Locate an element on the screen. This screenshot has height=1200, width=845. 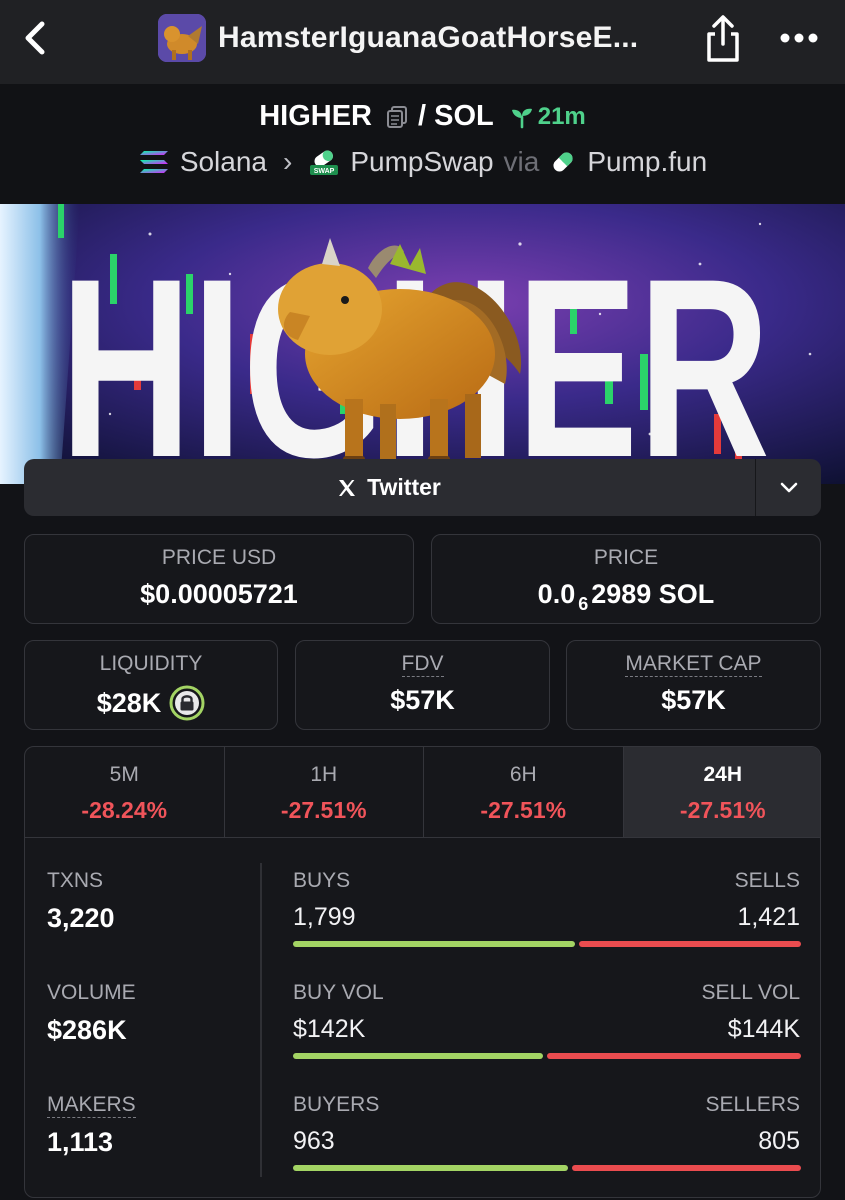
price-native-zero-count: 6 is located at coordinates (583, 604).